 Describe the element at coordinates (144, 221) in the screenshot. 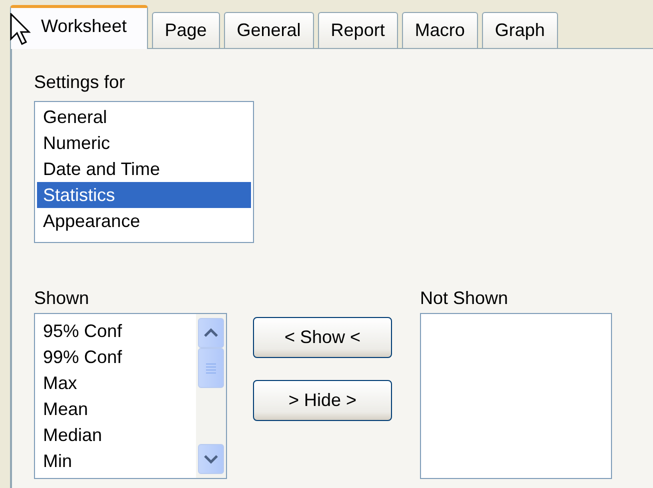

I see `list-item: Appearance` at that location.